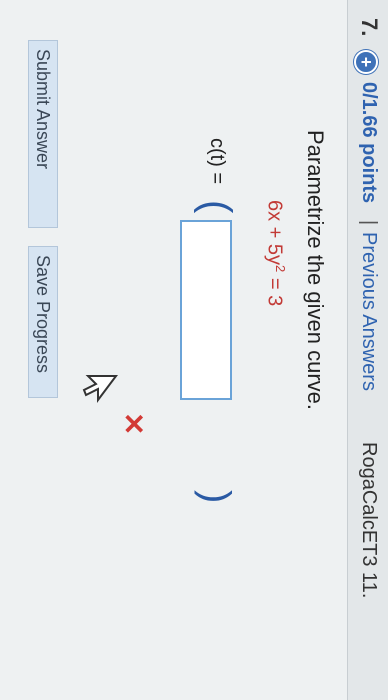  What do you see at coordinates (216, 497) in the screenshot?
I see `close-paren: )` at bounding box center [216, 497].